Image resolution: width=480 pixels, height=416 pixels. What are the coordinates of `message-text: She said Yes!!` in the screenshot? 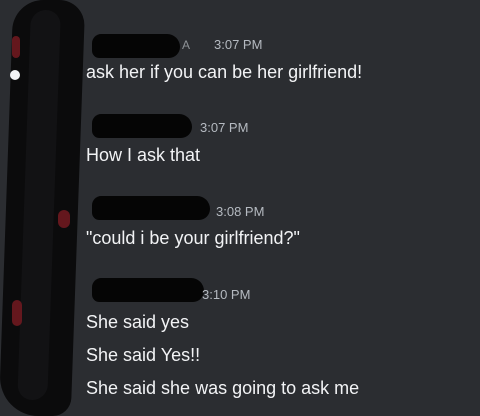 It's located at (143, 355).